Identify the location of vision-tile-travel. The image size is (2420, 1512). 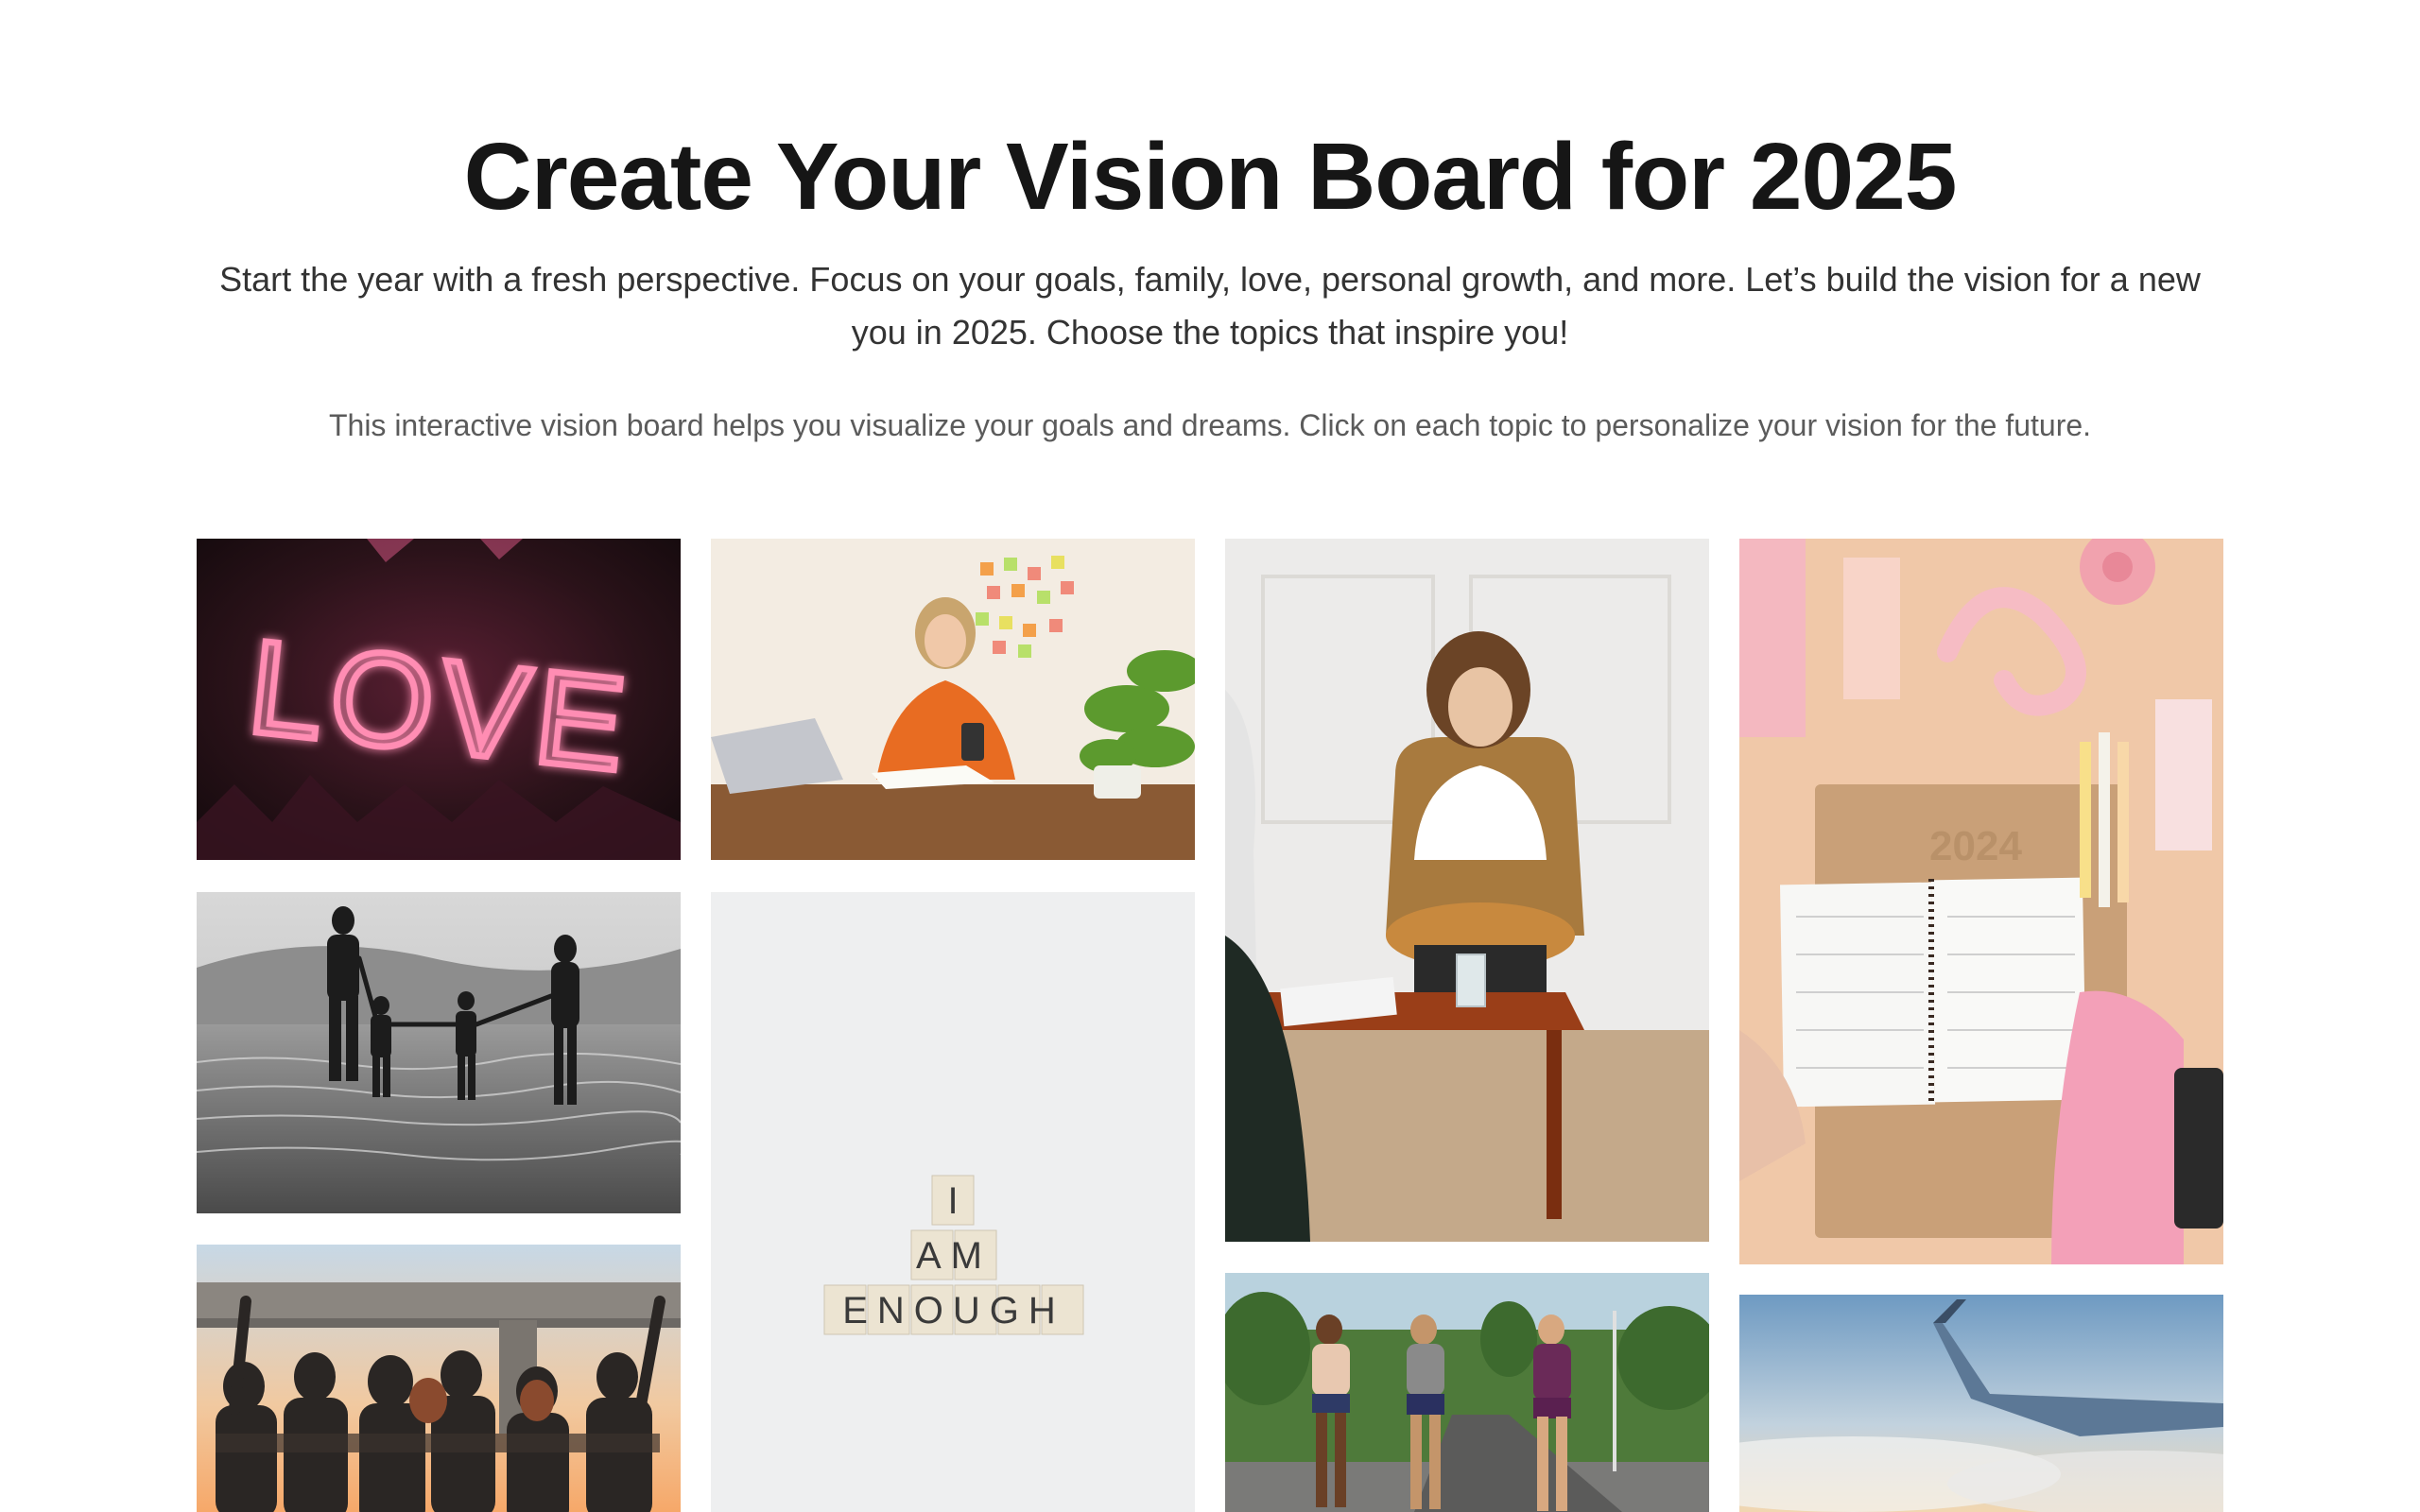
(1981, 1403).